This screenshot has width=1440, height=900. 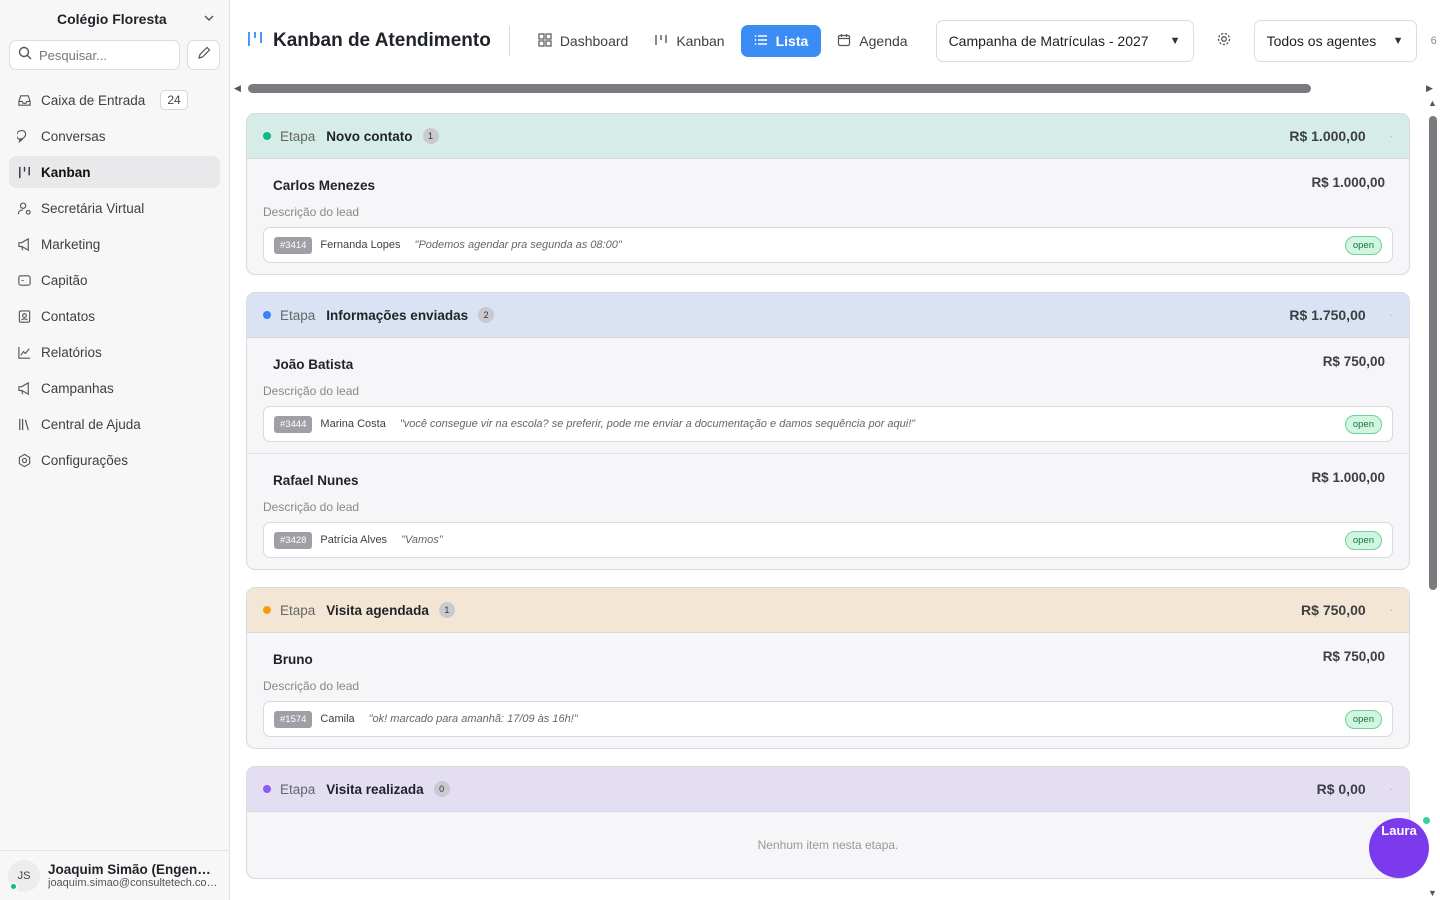 I want to click on tab-dashboard: Dashboard, so click(x=583, y=41).